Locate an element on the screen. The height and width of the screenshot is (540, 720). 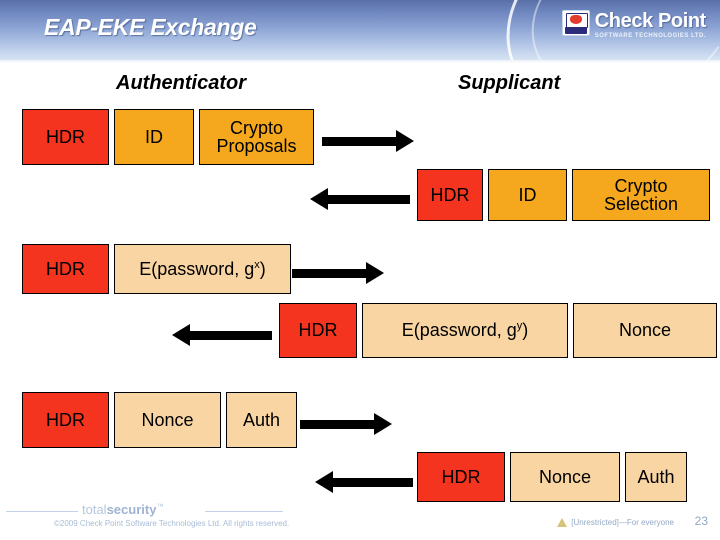
message-box: E(password, gy) is located at coordinates (465, 330).